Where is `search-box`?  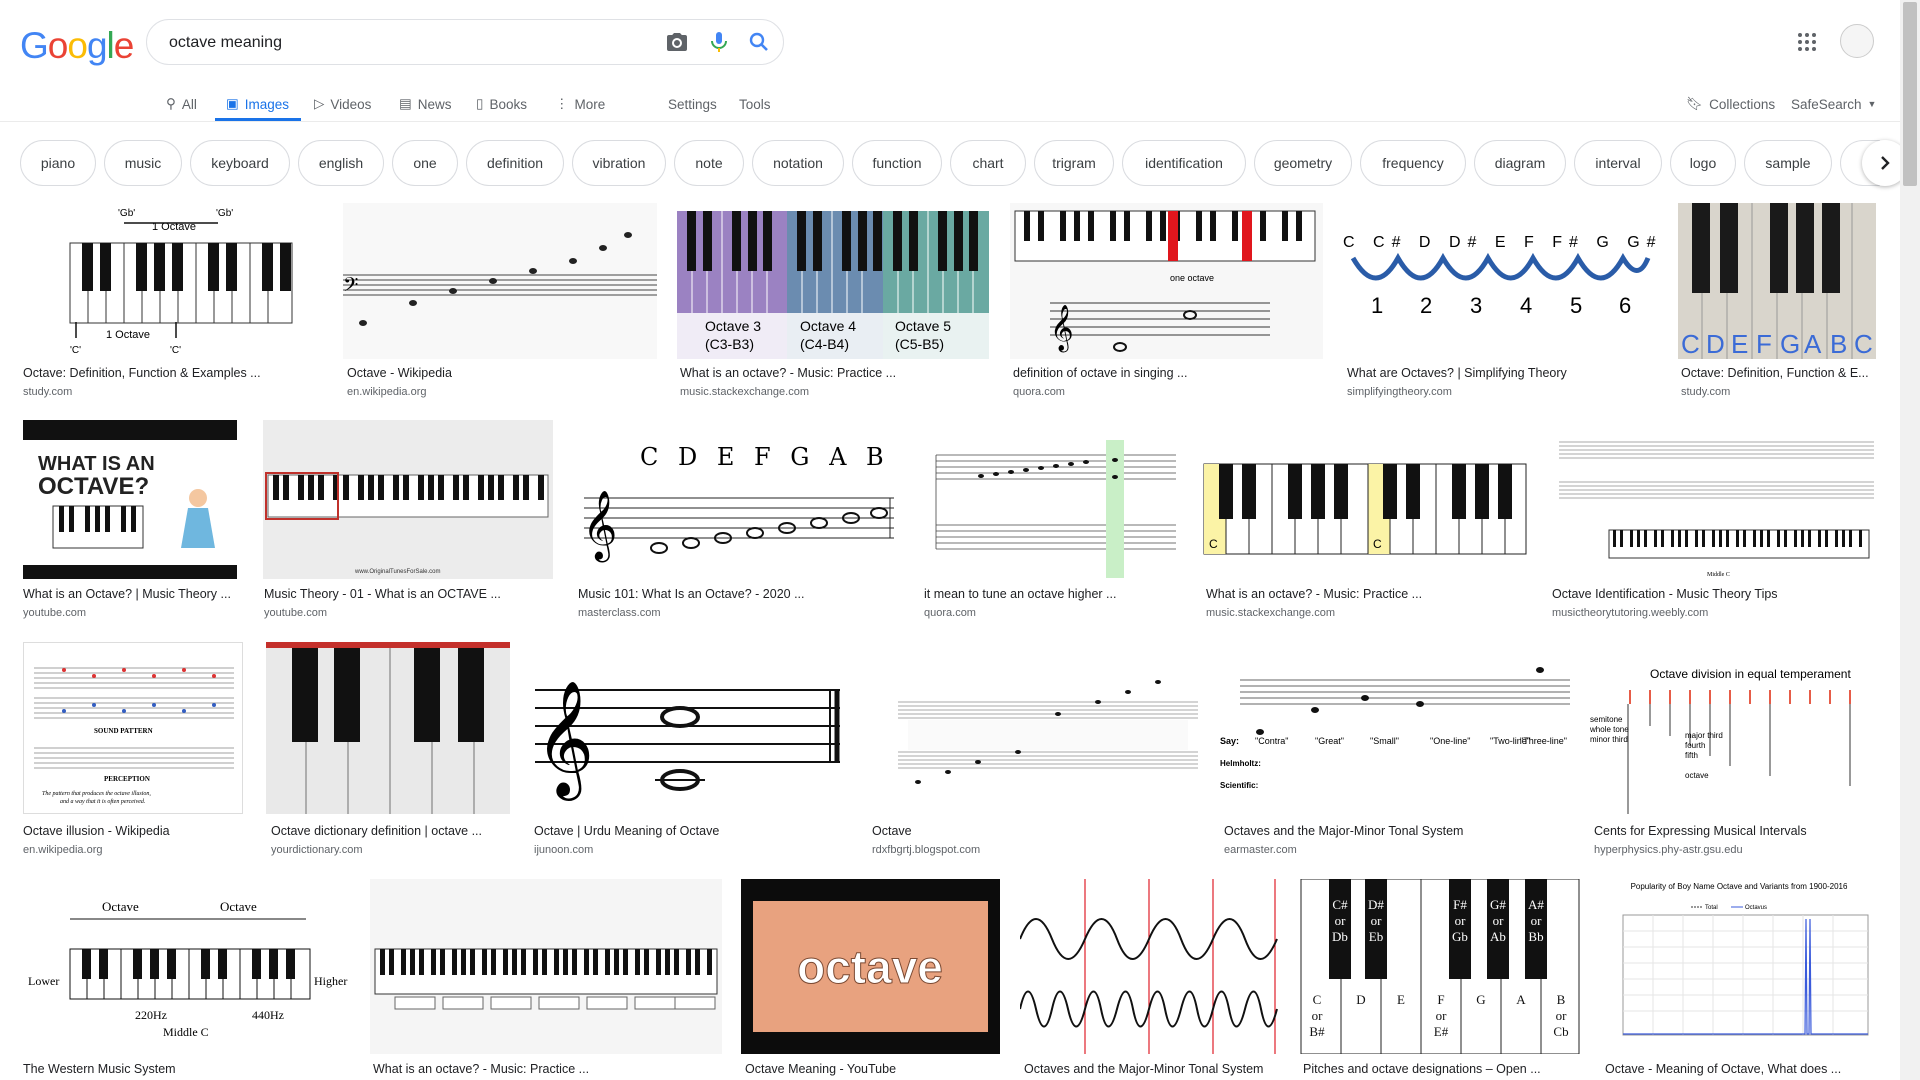
search-box is located at coordinates (465, 42).